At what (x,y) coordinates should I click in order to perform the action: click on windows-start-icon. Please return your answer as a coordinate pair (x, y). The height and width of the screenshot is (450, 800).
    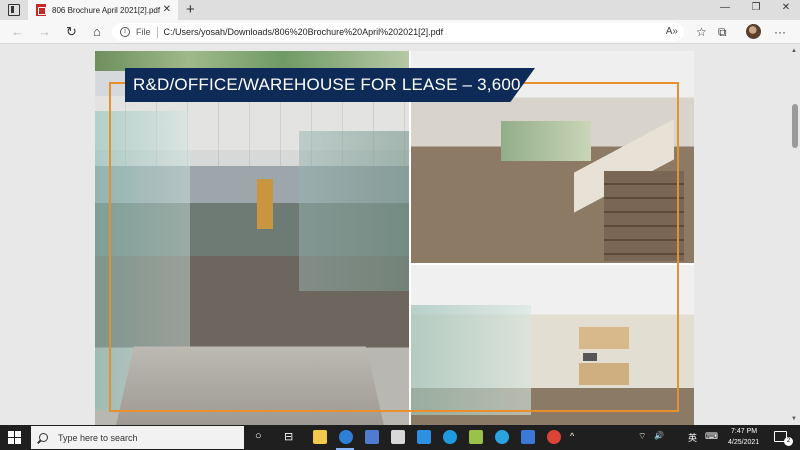
    Looking at the image, I should click on (14, 437).